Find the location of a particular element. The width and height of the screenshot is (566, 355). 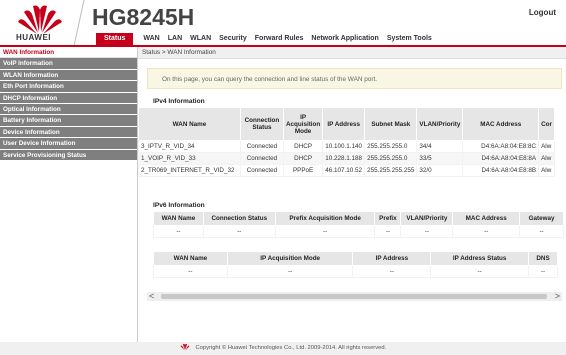

scroll-right-arrow-icon: > is located at coordinates (557, 296).